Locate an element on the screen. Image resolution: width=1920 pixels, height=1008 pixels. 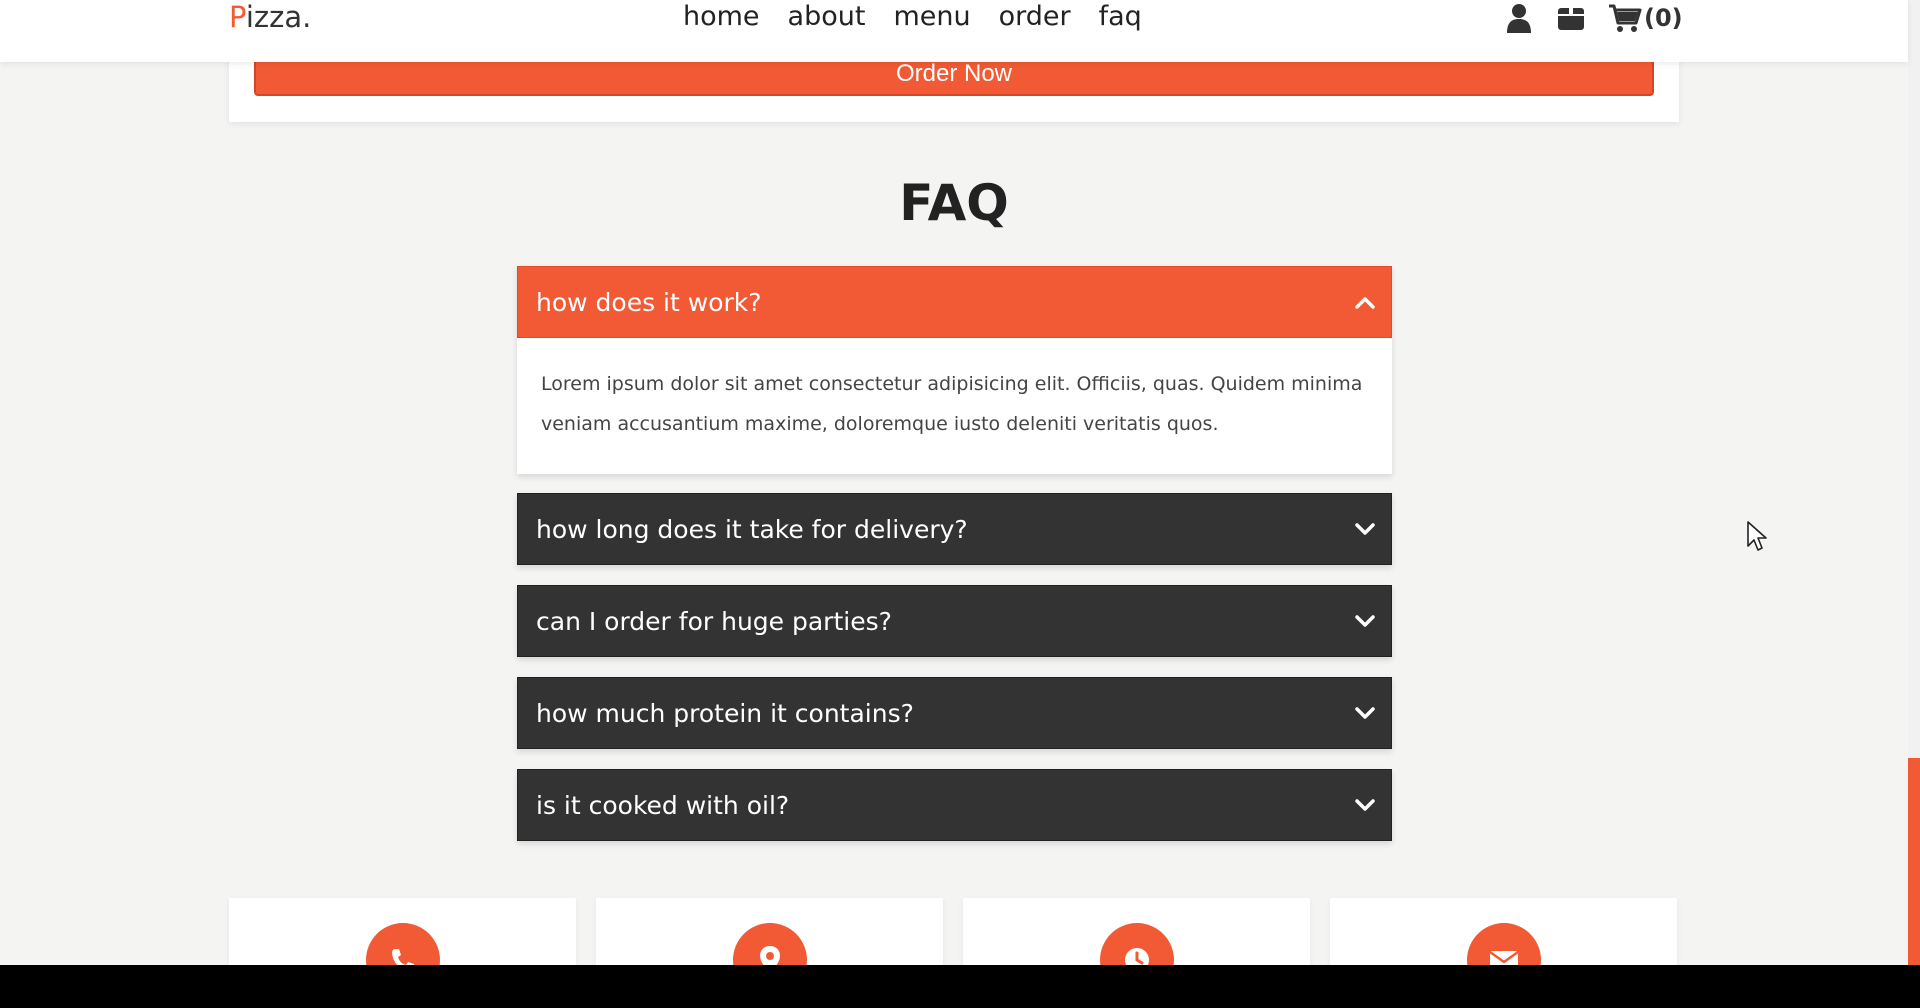
faq-title: FAQ is located at coordinates (954, 203).